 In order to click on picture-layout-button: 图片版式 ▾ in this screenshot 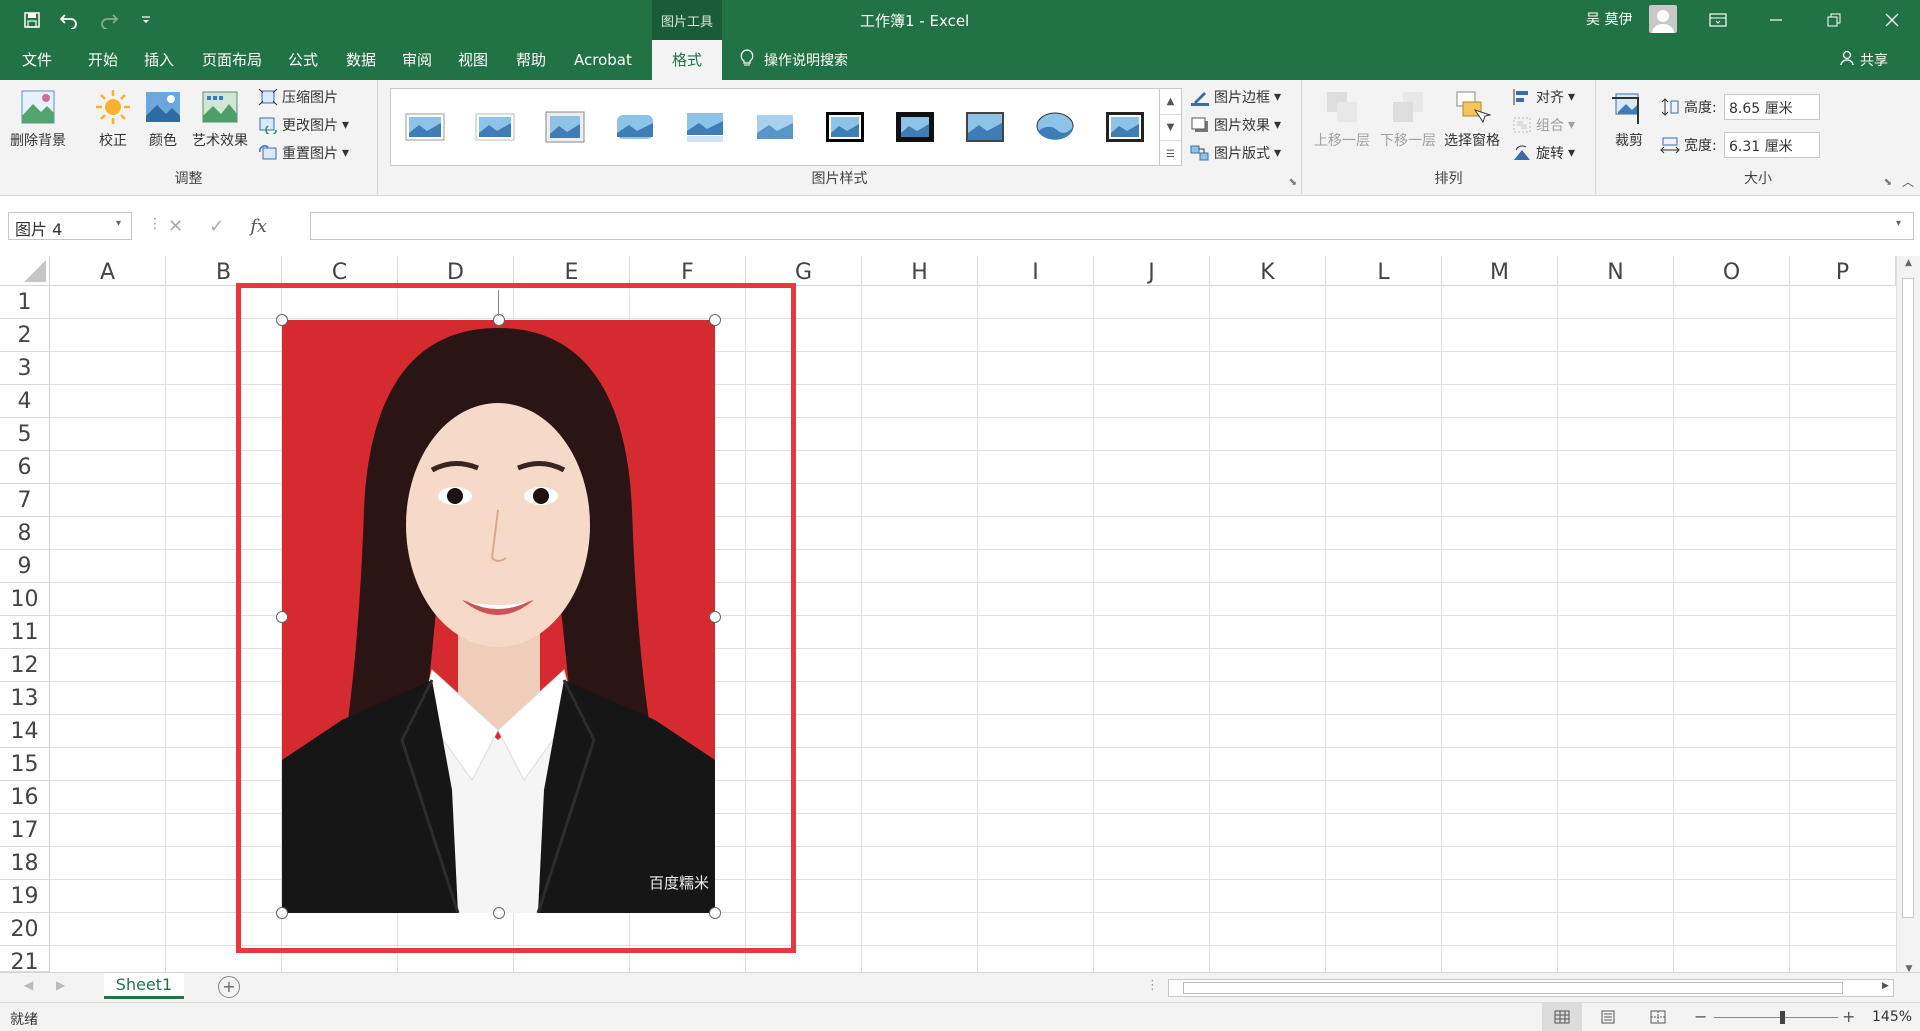, I will do `click(1235, 153)`.